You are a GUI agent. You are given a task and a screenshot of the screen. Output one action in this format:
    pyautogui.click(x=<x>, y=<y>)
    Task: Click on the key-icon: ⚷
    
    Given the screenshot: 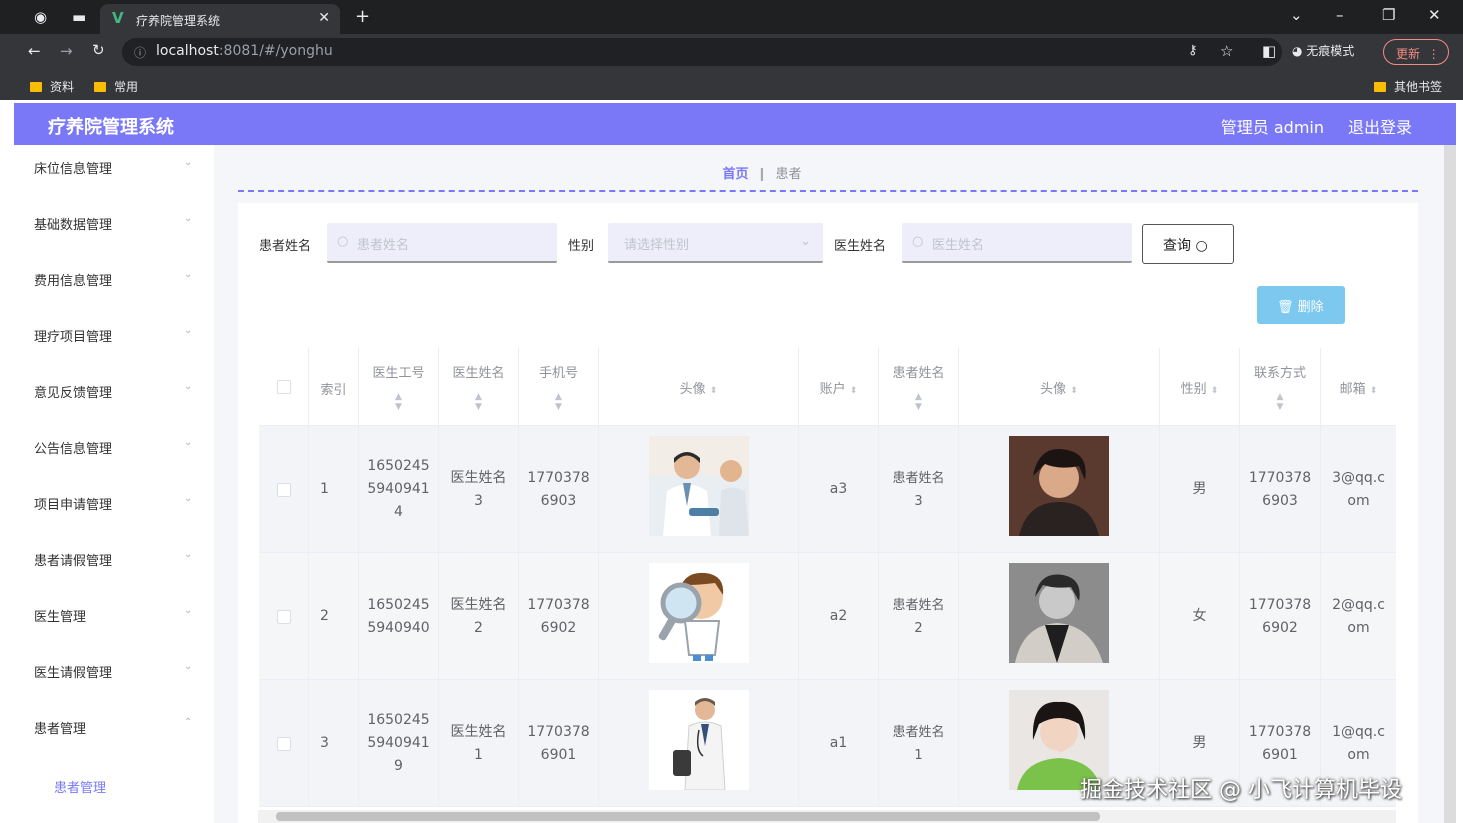 What is the action you would take?
    pyautogui.click(x=1193, y=50)
    